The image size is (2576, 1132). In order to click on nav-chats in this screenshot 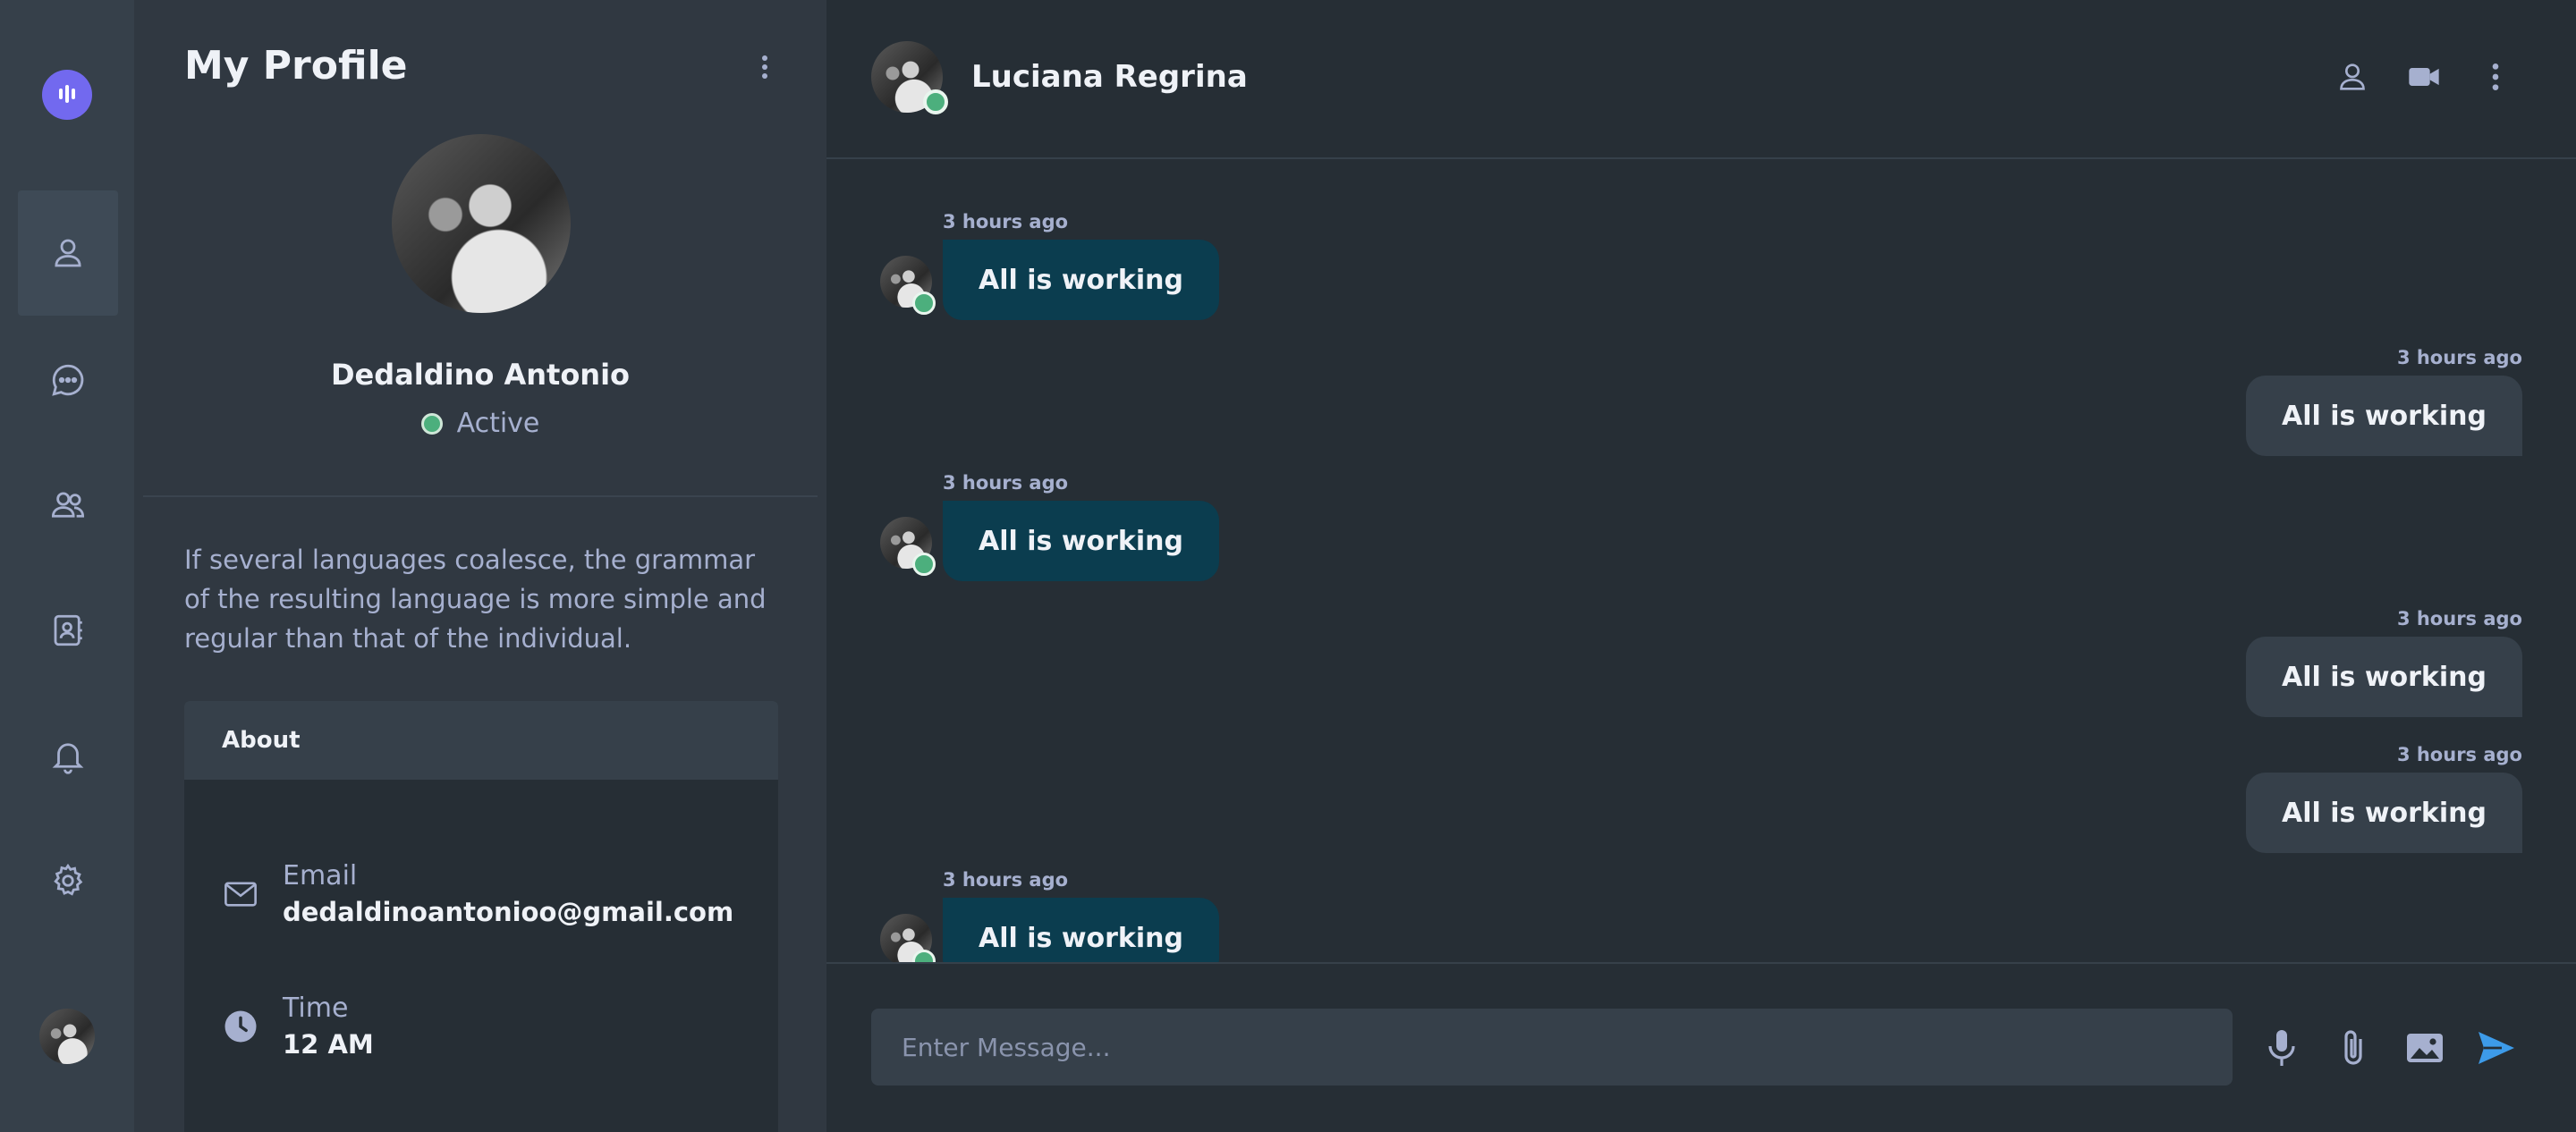, I will do `click(68, 380)`.